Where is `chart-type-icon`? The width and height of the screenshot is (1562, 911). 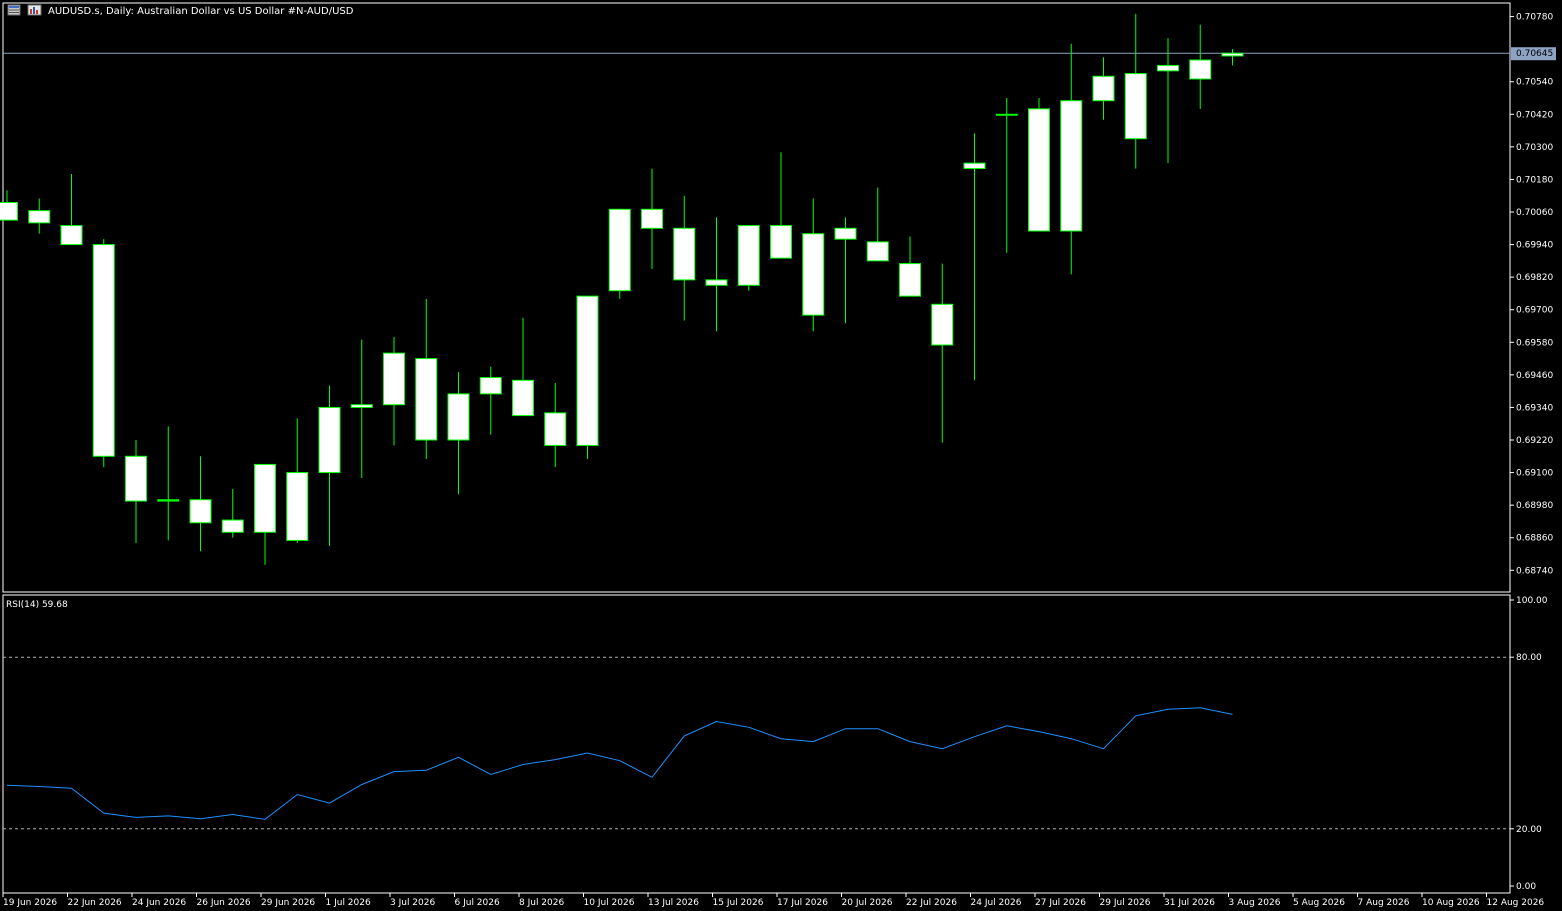 chart-type-icon is located at coordinates (34, 10).